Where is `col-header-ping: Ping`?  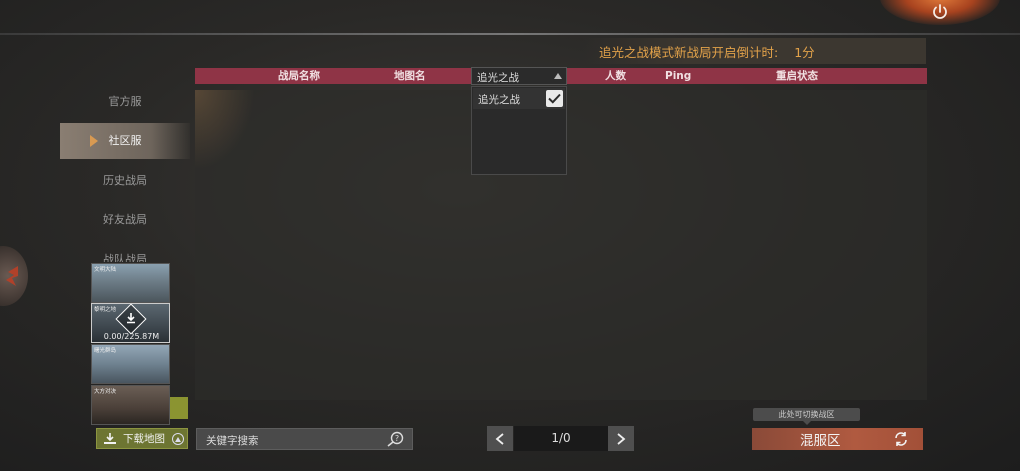 col-header-ping: Ping is located at coordinates (678, 76).